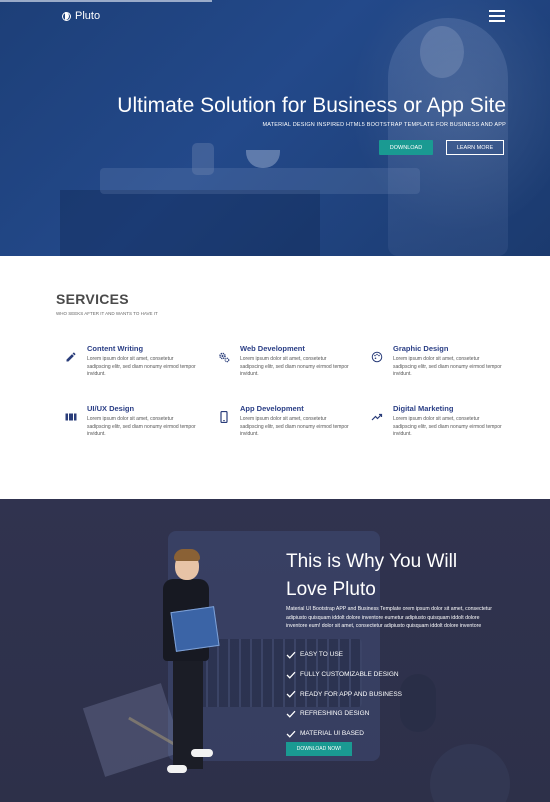 The height and width of the screenshot is (802, 550). What do you see at coordinates (344, 714) in the screenshot?
I see `feature-item: REFRESHING DESIGN` at bounding box center [344, 714].